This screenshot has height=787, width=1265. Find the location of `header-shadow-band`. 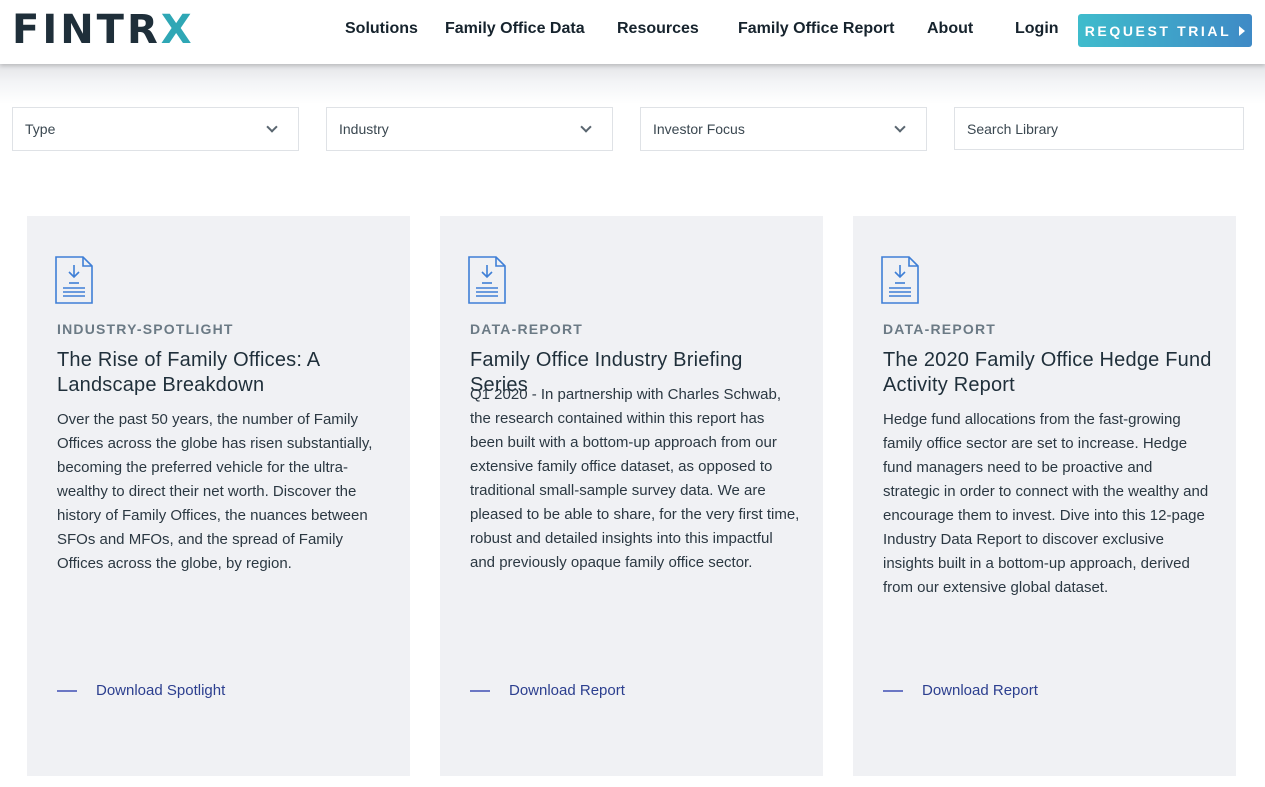

header-shadow-band is located at coordinates (632, 84).